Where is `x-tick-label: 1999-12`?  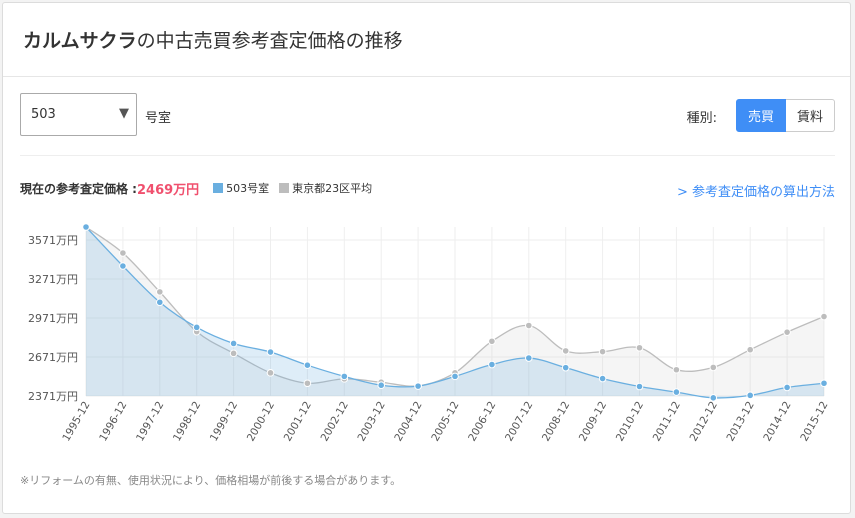
x-tick-label: 1999-12 is located at coordinates (224, 422).